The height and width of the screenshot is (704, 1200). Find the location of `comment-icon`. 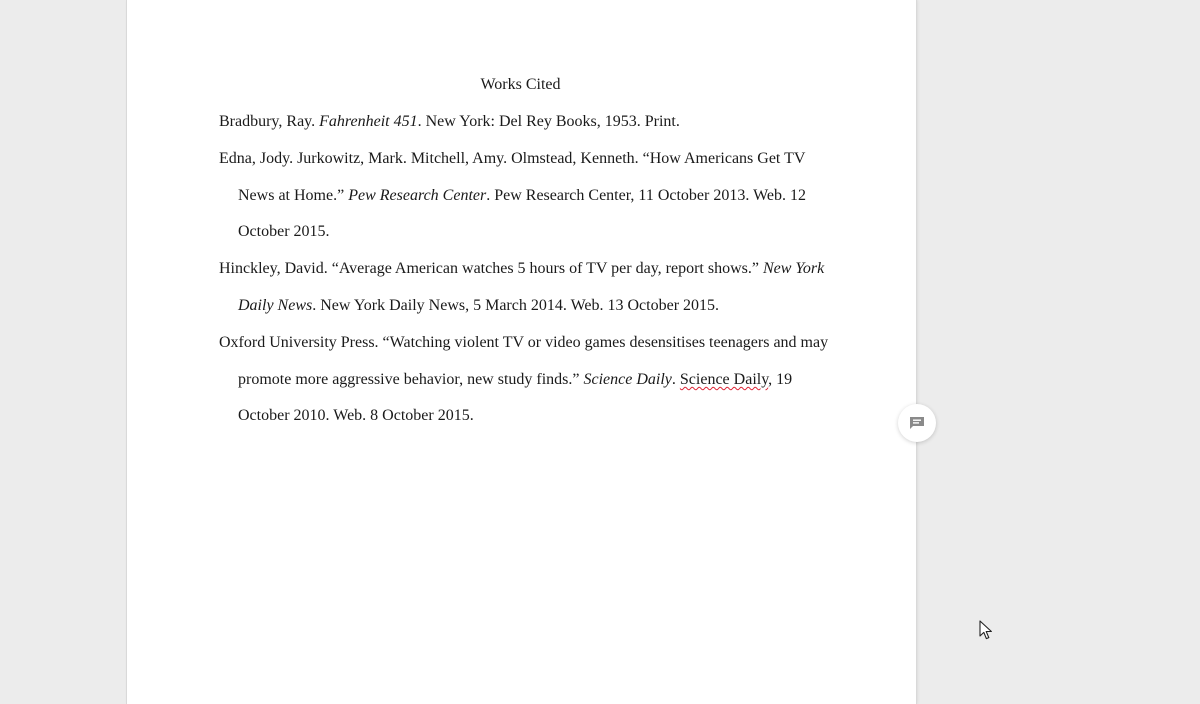

comment-icon is located at coordinates (917, 423).